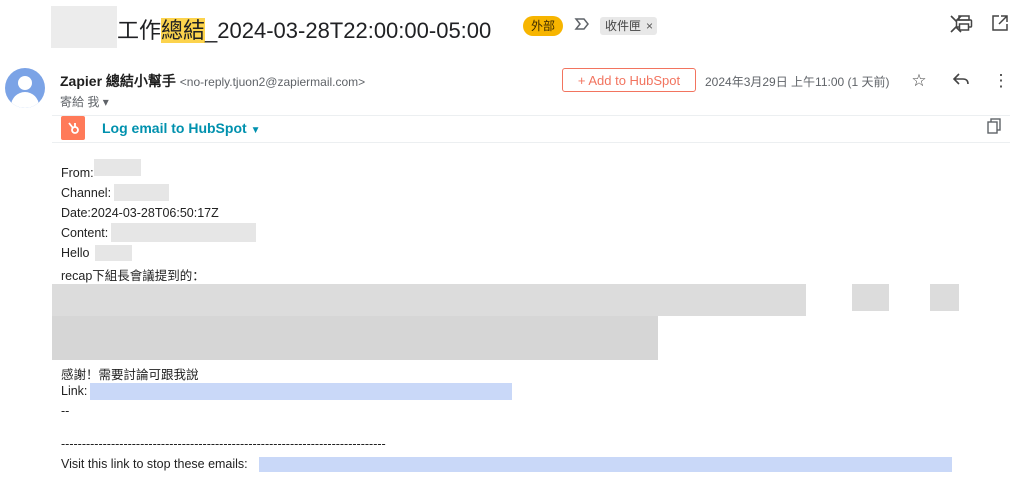 This screenshot has width=1024, height=493. I want to click on thanks-line: 感謝！需要討論可跟我說, so click(130, 375).